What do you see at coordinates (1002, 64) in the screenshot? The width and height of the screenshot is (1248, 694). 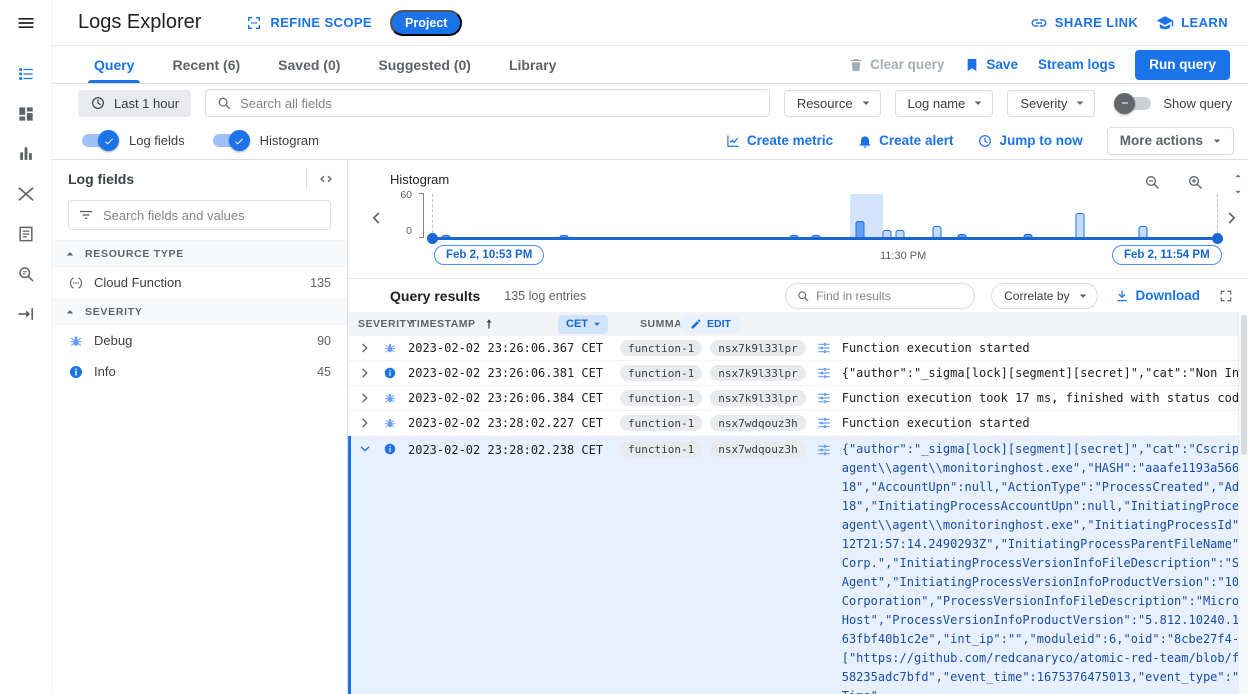 I see `save-label: Save` at bounding box center [1002, 64].